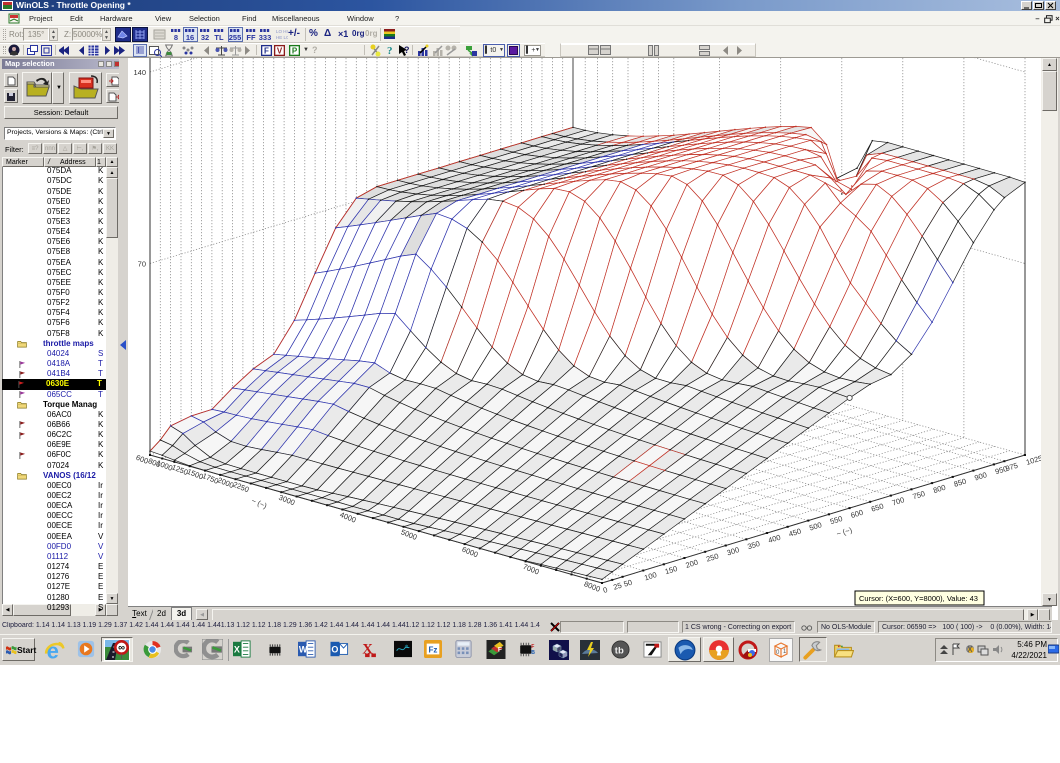 The width and height of the screenshot is (1060, 763). Describe the element at coordinates (531, 569) in the screenshot. I see `svg-text: 7000` at that location.